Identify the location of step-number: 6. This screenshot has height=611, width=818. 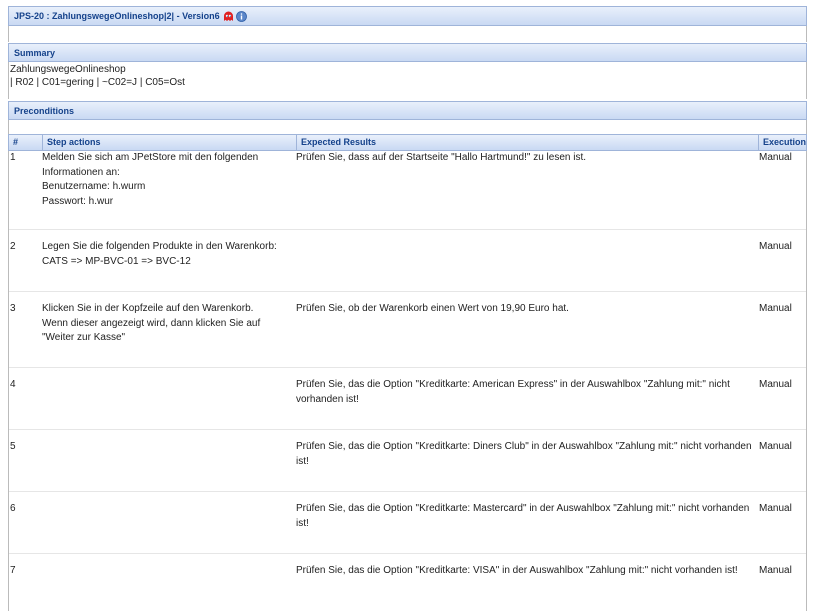
(13, 508).